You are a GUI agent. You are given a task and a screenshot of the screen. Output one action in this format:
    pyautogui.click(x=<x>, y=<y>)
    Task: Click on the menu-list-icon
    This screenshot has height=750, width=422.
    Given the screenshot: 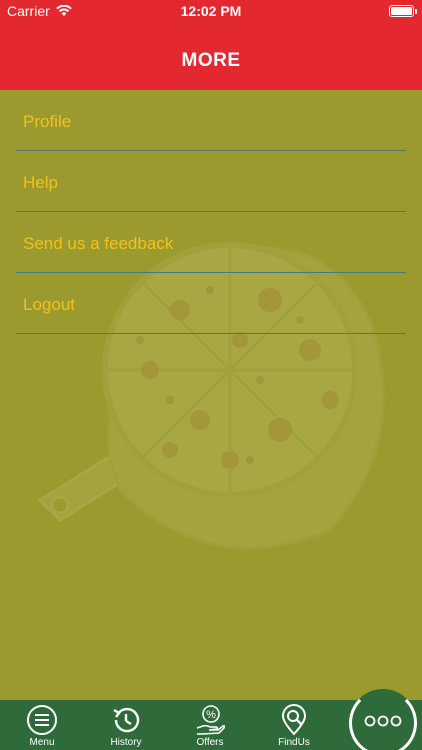 What is the action you would take?
    pyautogui.click(x=42, y=720)
    